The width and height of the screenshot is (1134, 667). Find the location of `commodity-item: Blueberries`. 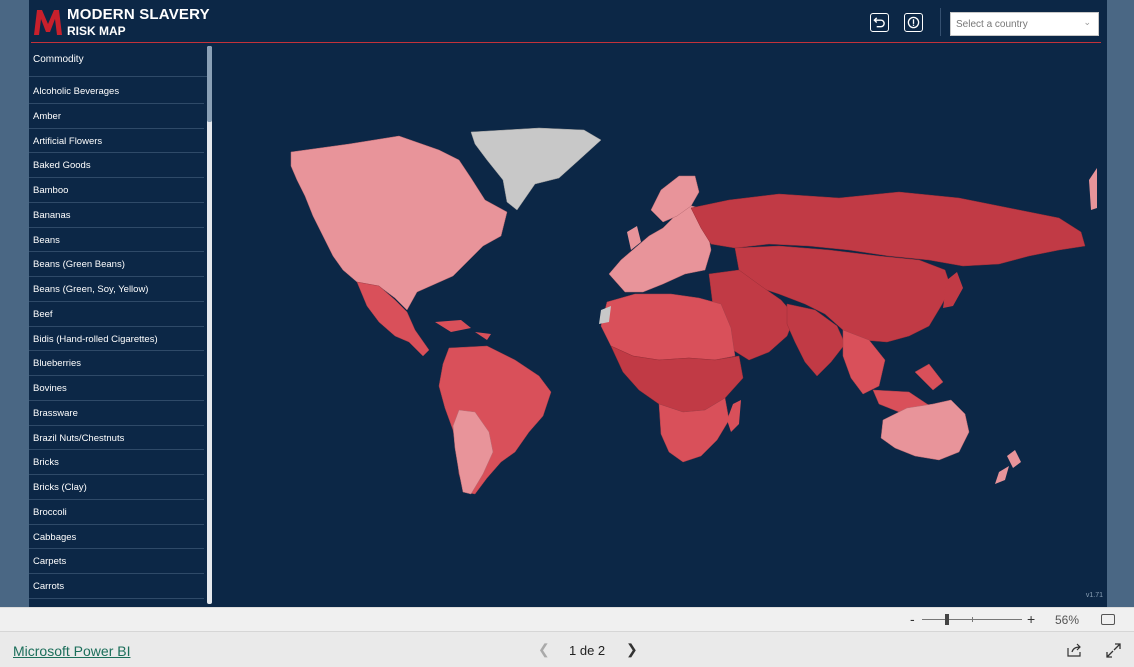

commodity-item: Blueberries is located at coordinates (116, 363).